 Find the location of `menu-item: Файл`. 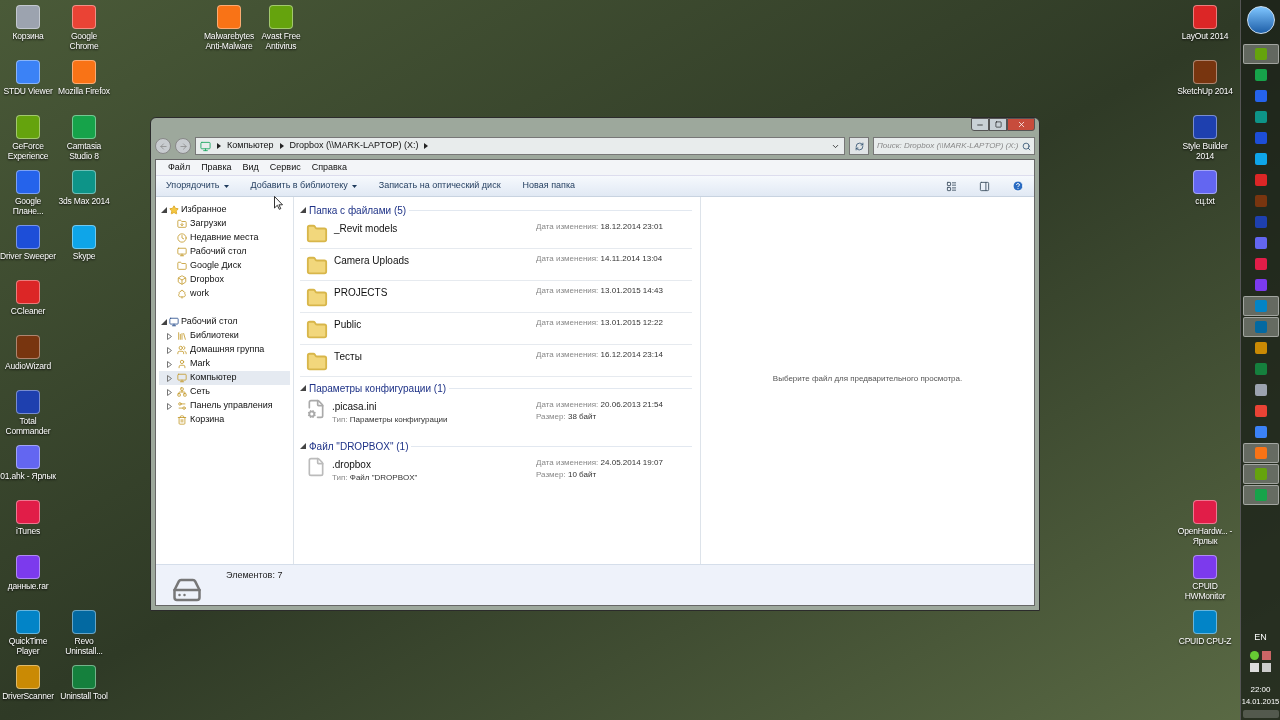

menu-item: Файл is located at coordinates (179, 167).